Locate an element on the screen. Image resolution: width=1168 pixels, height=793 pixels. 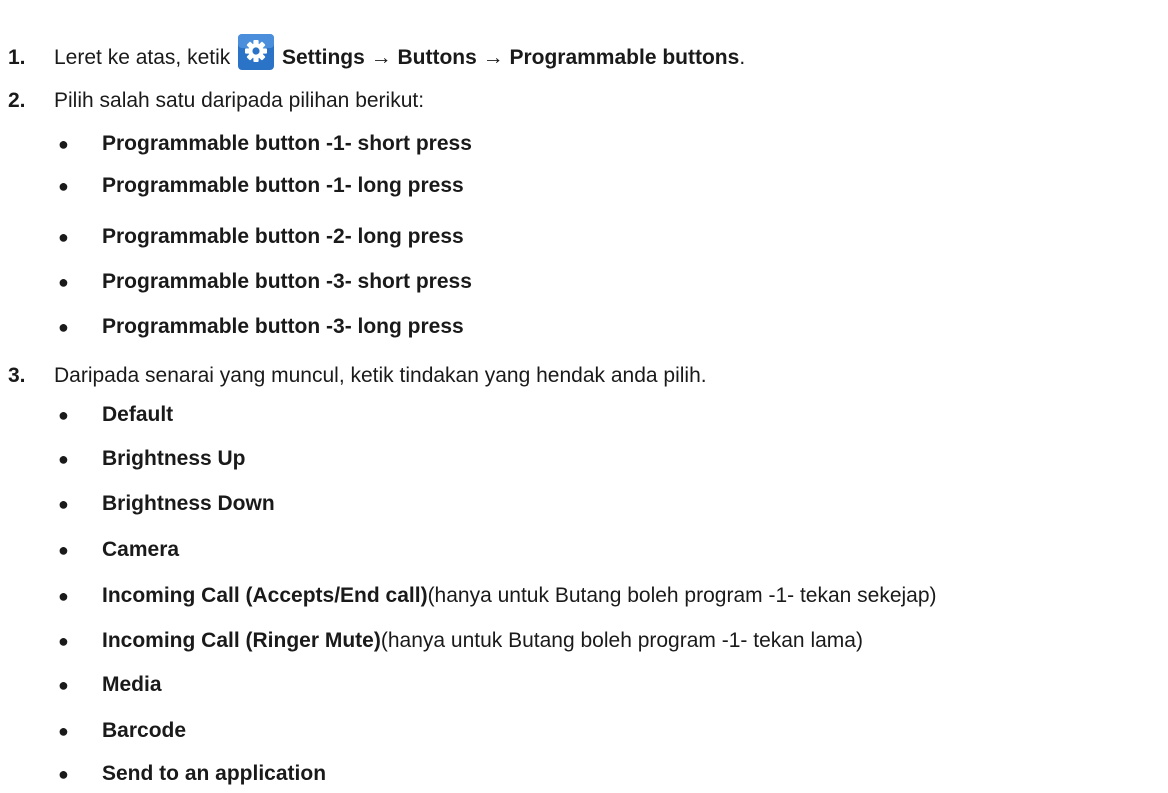
option-item: ● Programmable button -1- long press is located at coordinates (261, 186).